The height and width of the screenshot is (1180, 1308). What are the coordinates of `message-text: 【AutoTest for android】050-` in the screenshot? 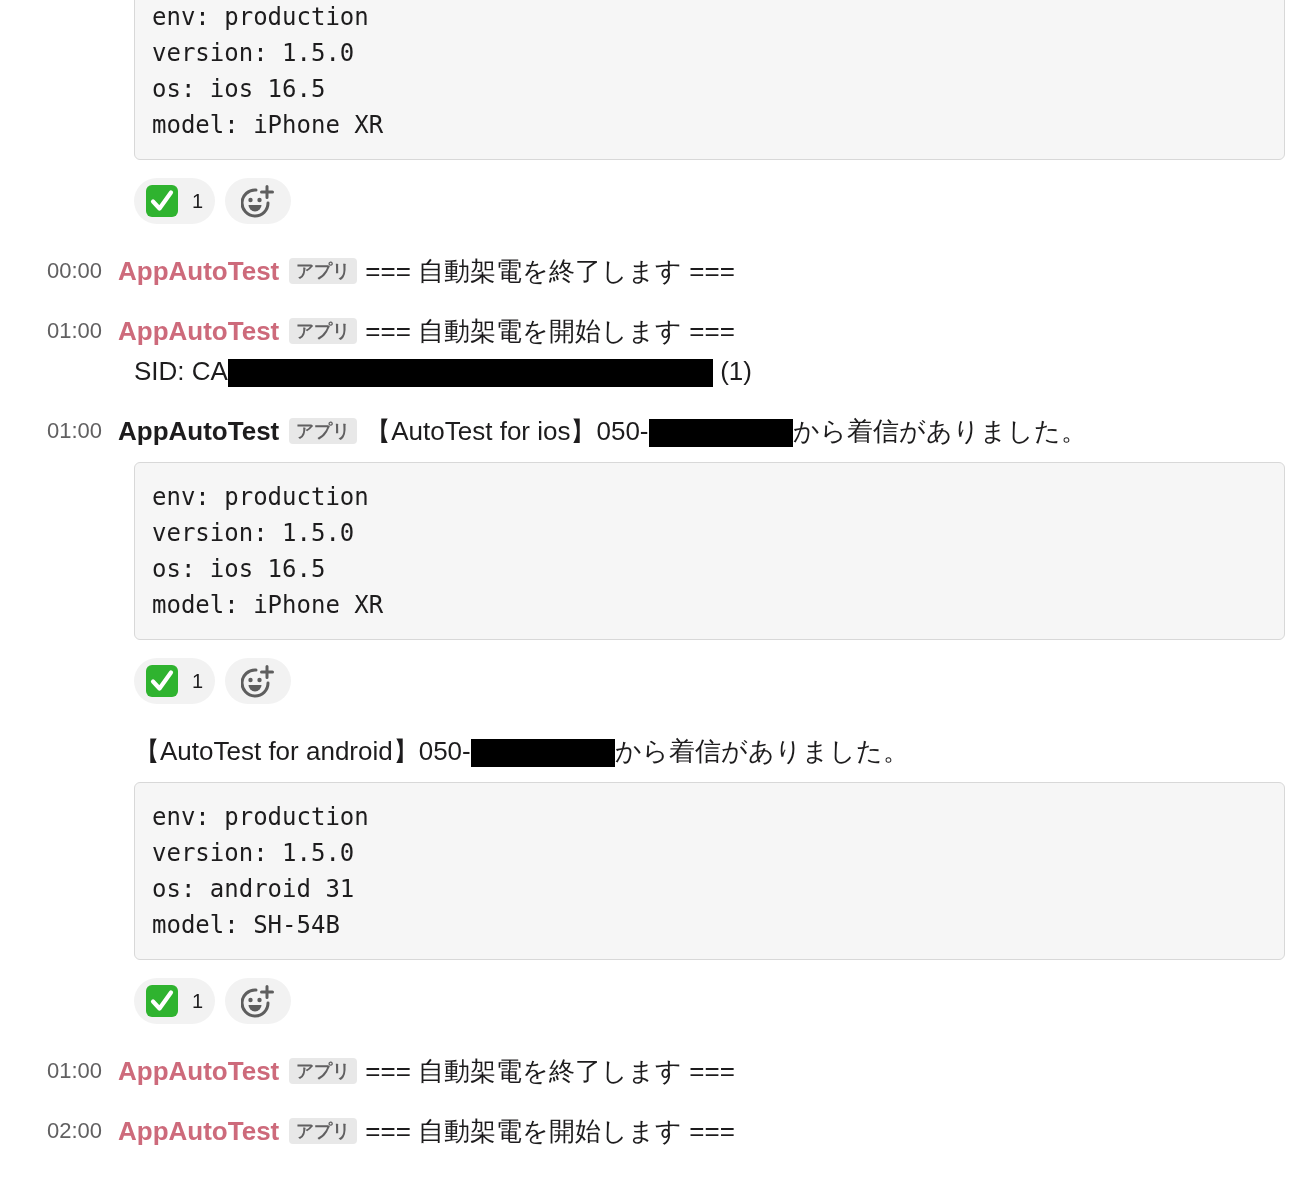 It's located at (302, 751).